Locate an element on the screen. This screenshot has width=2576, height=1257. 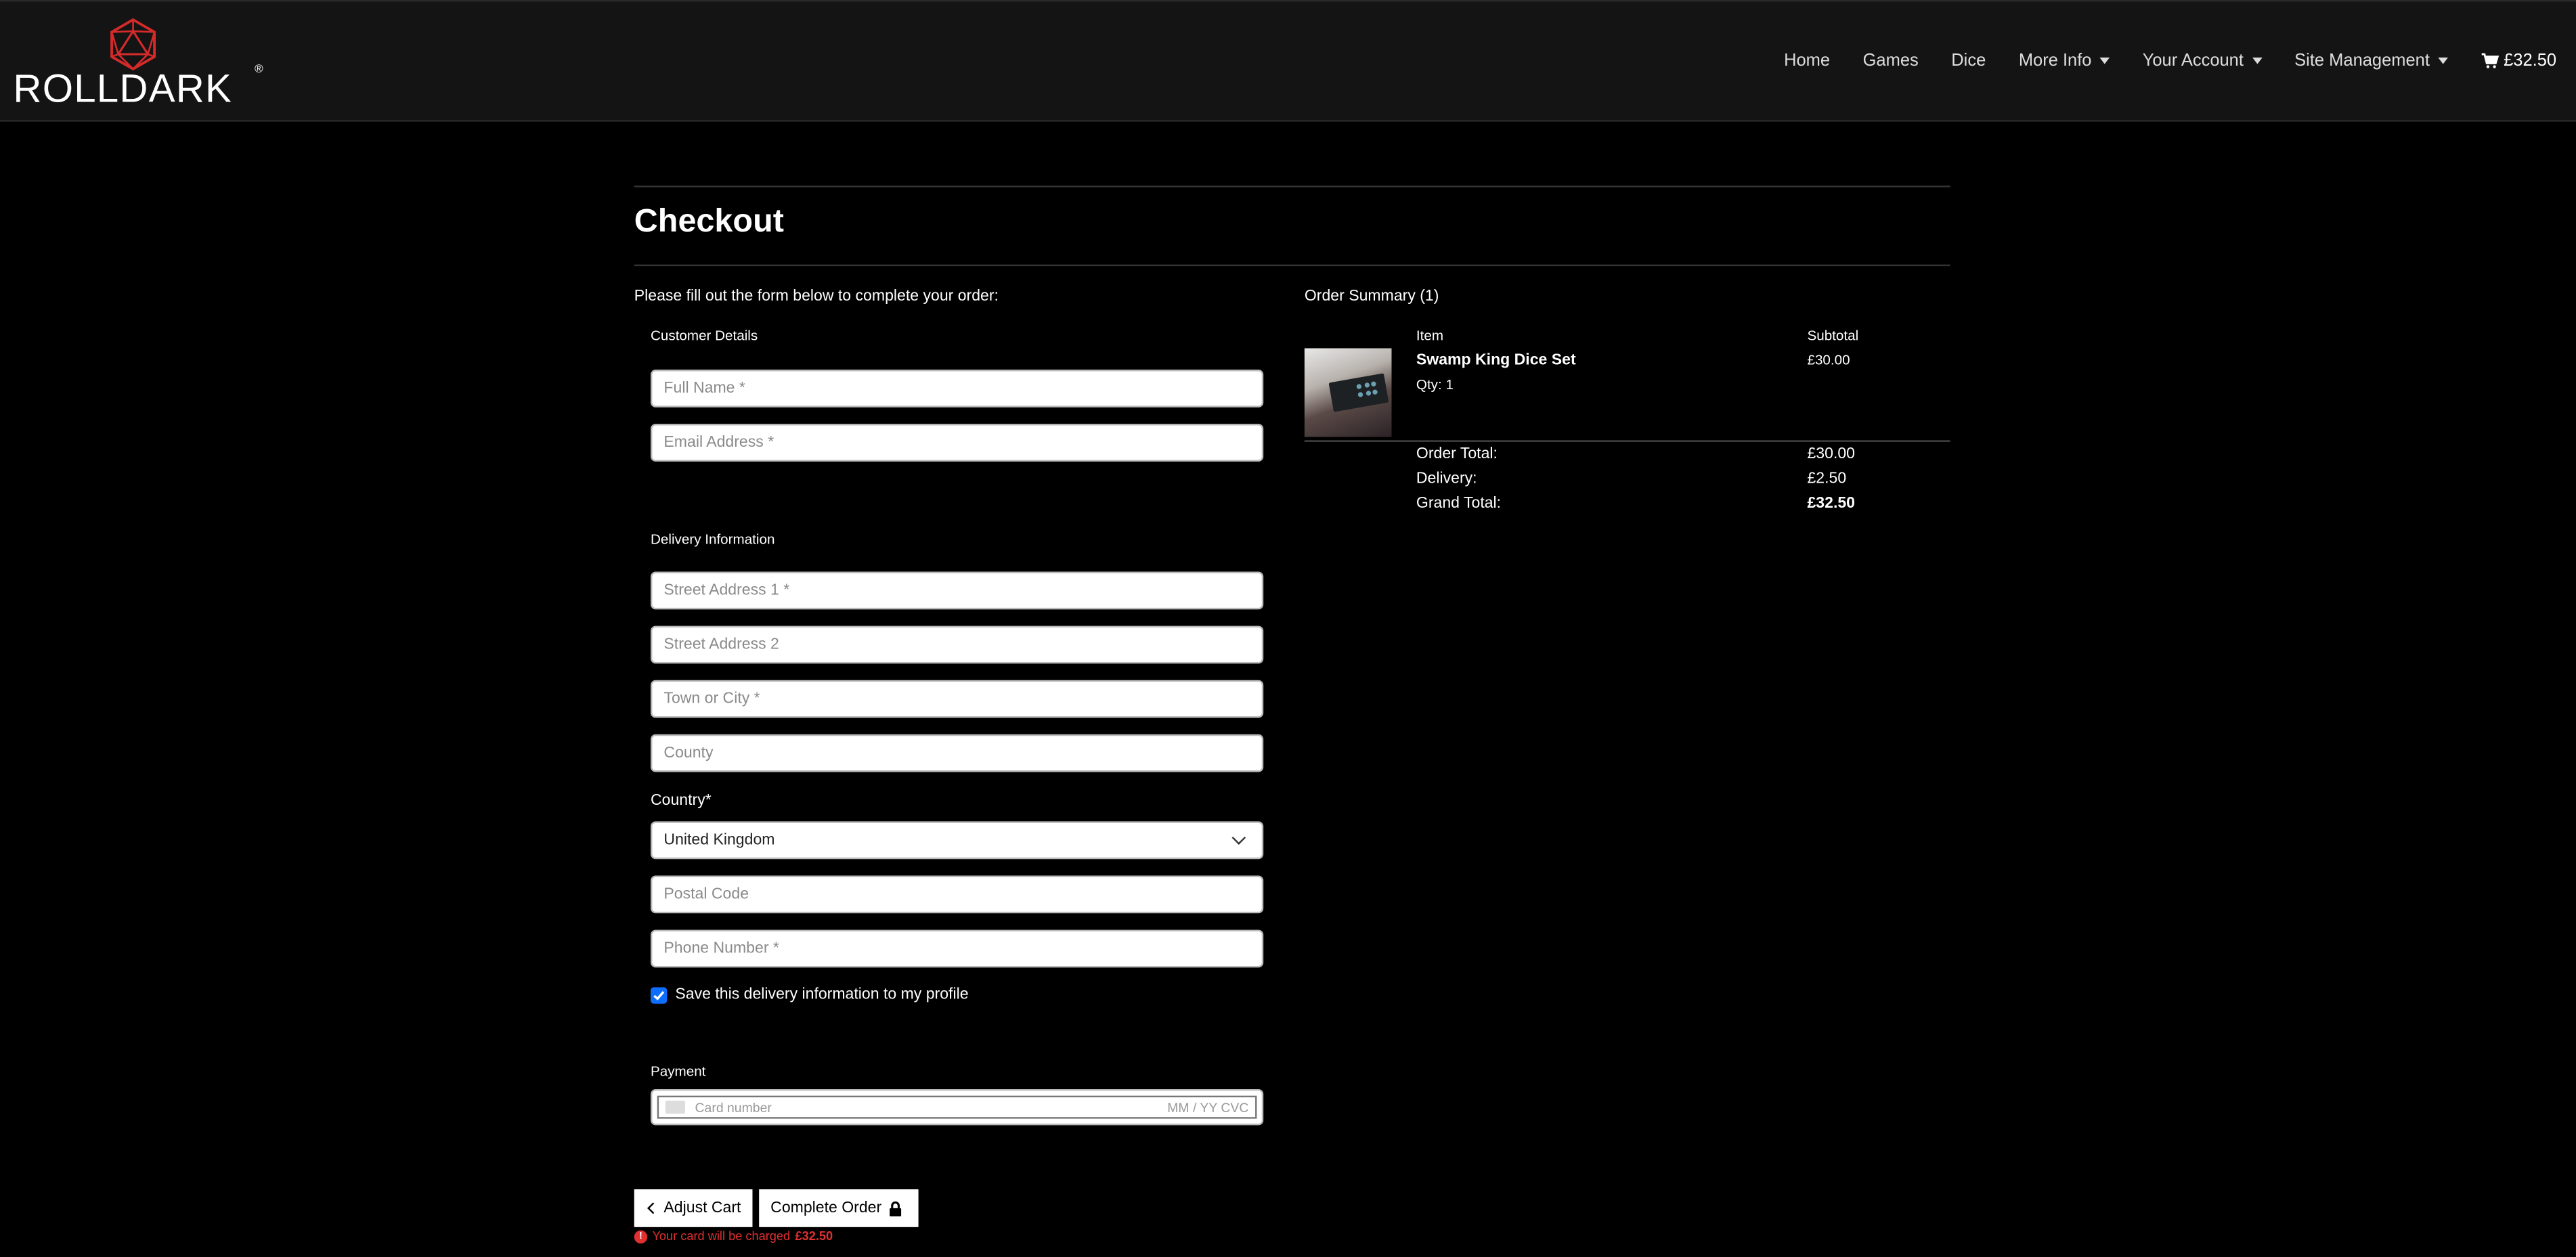
nav-home: Home is located at coordinates (1807, 61).